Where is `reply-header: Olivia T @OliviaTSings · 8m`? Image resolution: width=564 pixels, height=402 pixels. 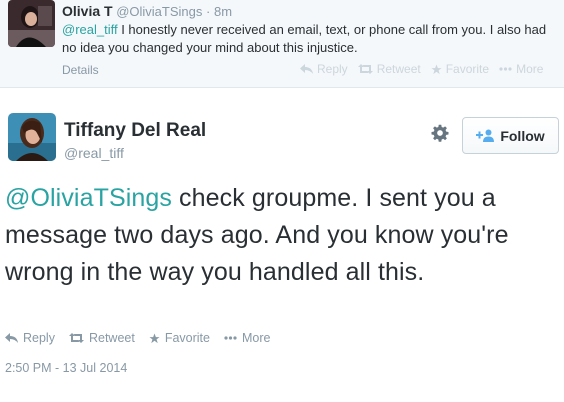
reply-header: Olivia T @OliviaTSings · 8m is located at coordinates (147, 11).